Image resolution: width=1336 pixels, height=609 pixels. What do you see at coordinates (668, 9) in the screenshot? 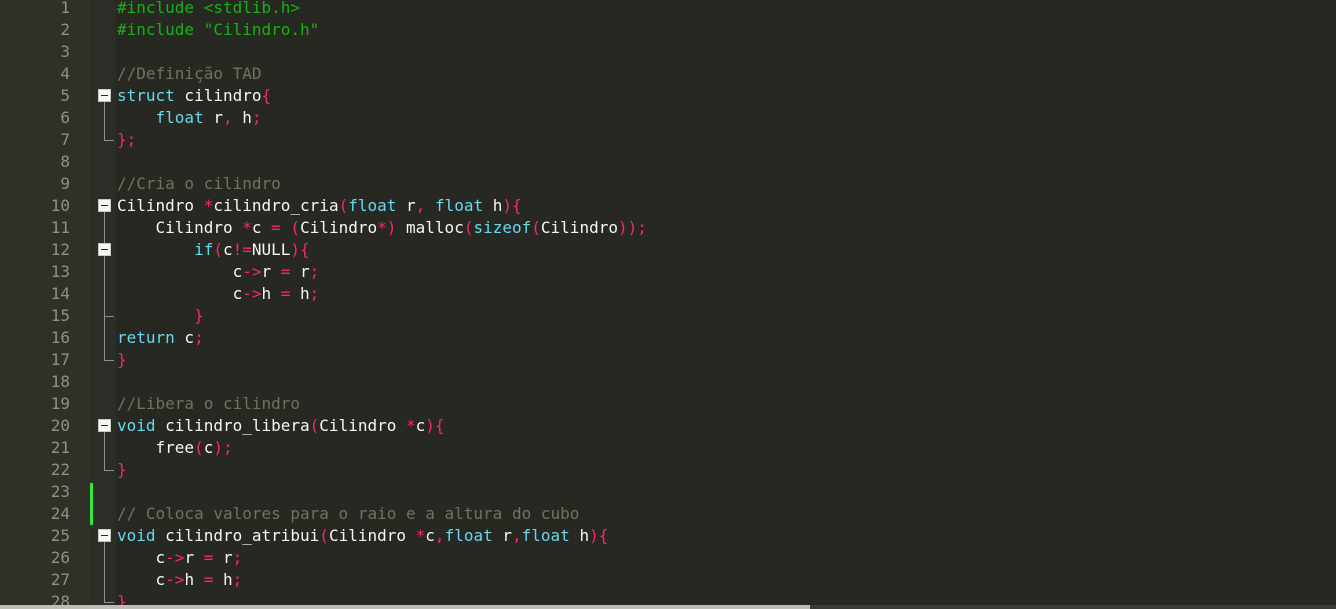
I see `code-line: 1 #include <stdlib.h>` at bounding box center [668, 9].